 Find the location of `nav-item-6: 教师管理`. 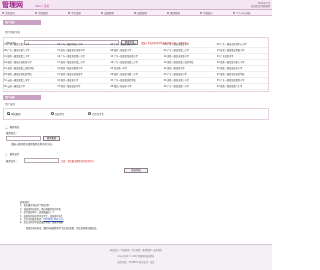

nav-item-6: 教师管理 is located at coordinates (173, 13).